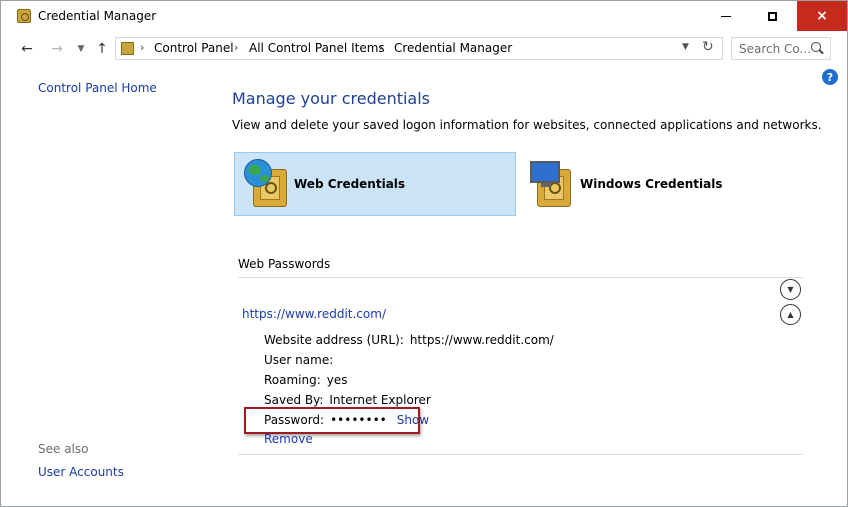  What do you see at coordinates (97, 16) in the screenshot?
I see `window-title: Credential Manager` at bounding box center [97, 16].